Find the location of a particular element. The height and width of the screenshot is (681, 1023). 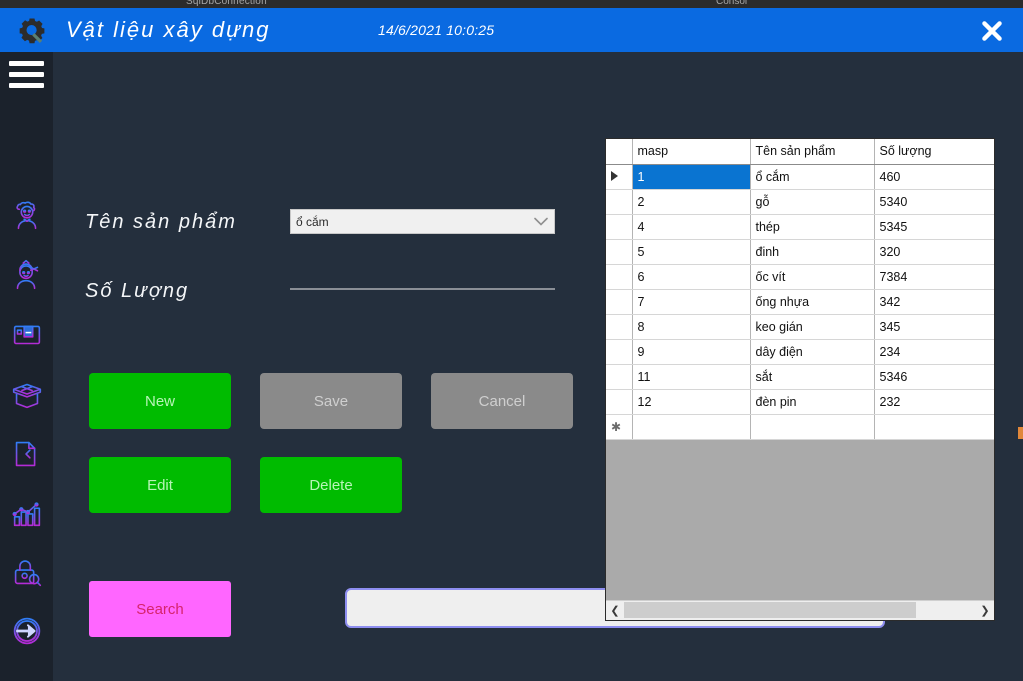

cell-so-luong: 234 is located at coordinates (934, 352).